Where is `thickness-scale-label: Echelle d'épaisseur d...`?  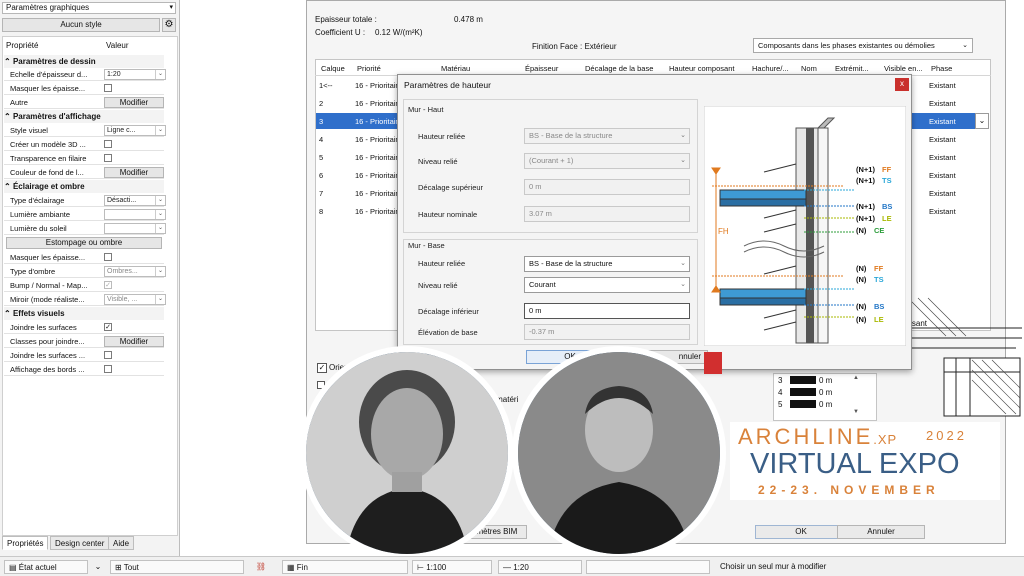
thickness-scale-label: Echelle d'épaisseur d... is located at coordinates (49, 74).